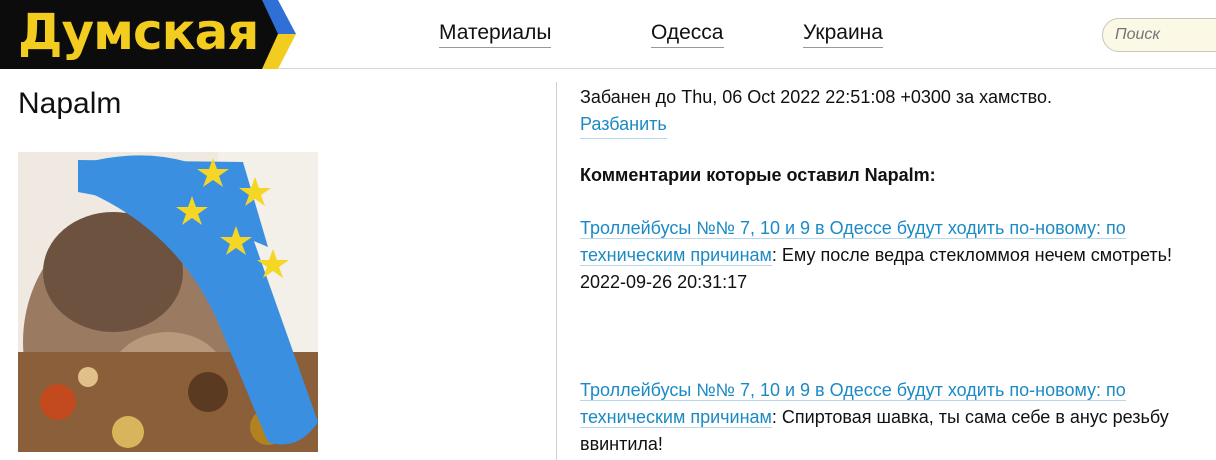 The height and width of the screenshot is (460, 1216). Describe the element at coordinates (1165, 35) in the screenshot. I see `search-input` at that location.